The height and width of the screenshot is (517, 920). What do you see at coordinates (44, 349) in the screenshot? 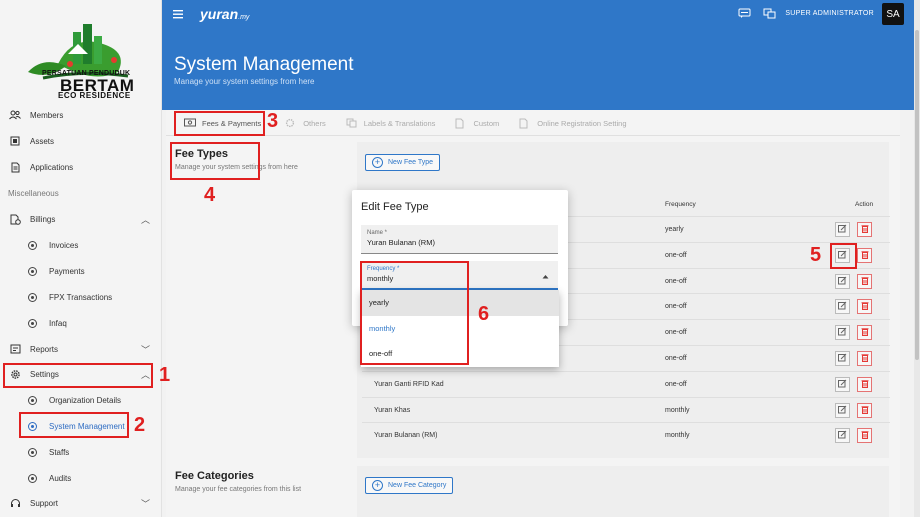
I see `sidebar-item-label: Reports` at bounding box center [44, 349].